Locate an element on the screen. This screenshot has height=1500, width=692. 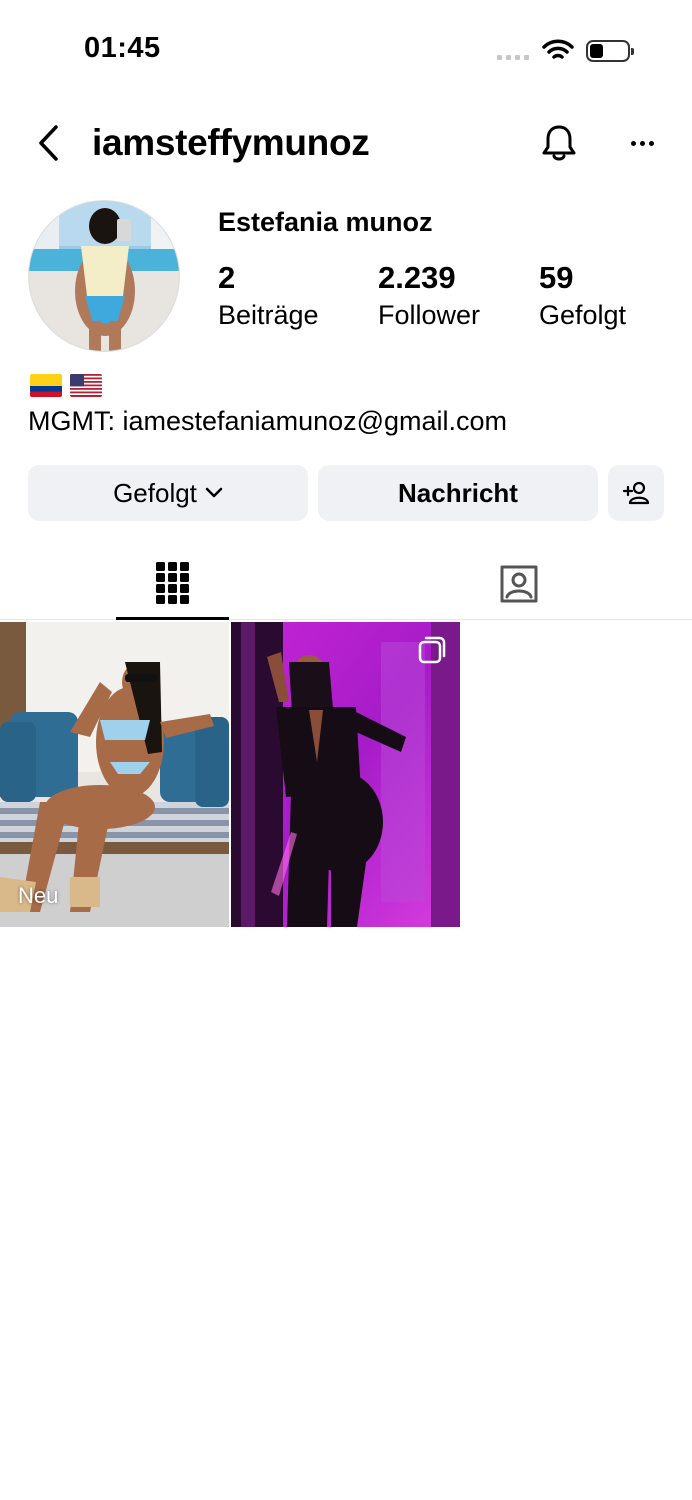
grid-icon is located at coordinates (172, 582).